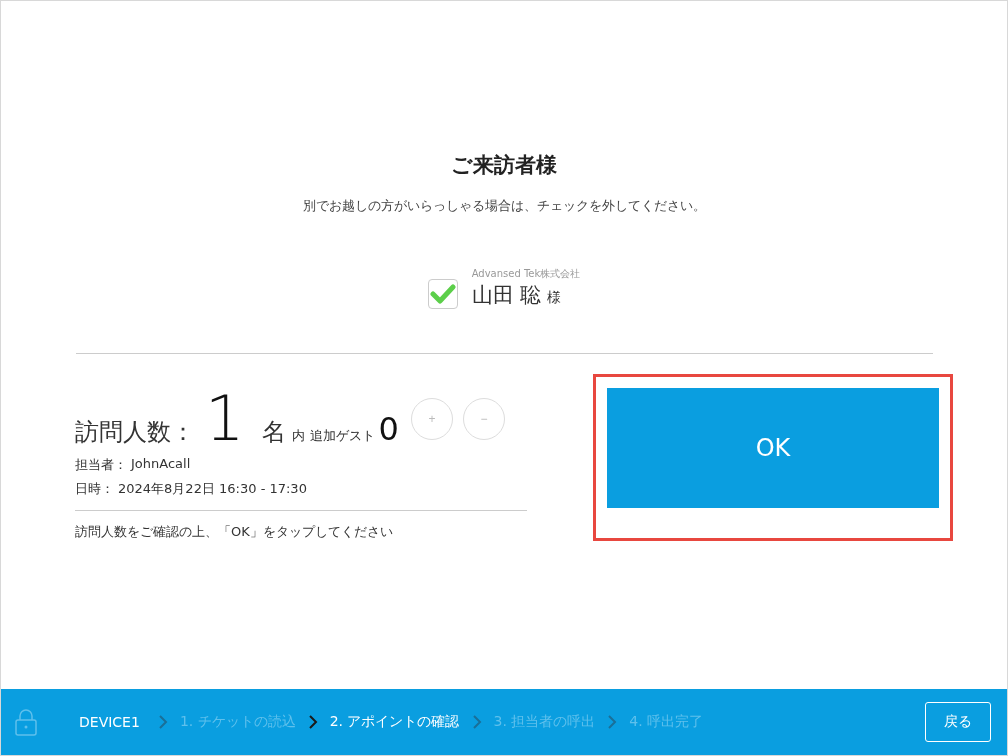 This screenshot has width=1008, height=756. I want to click on page-title: ご来訪者様, so click(504, 165).